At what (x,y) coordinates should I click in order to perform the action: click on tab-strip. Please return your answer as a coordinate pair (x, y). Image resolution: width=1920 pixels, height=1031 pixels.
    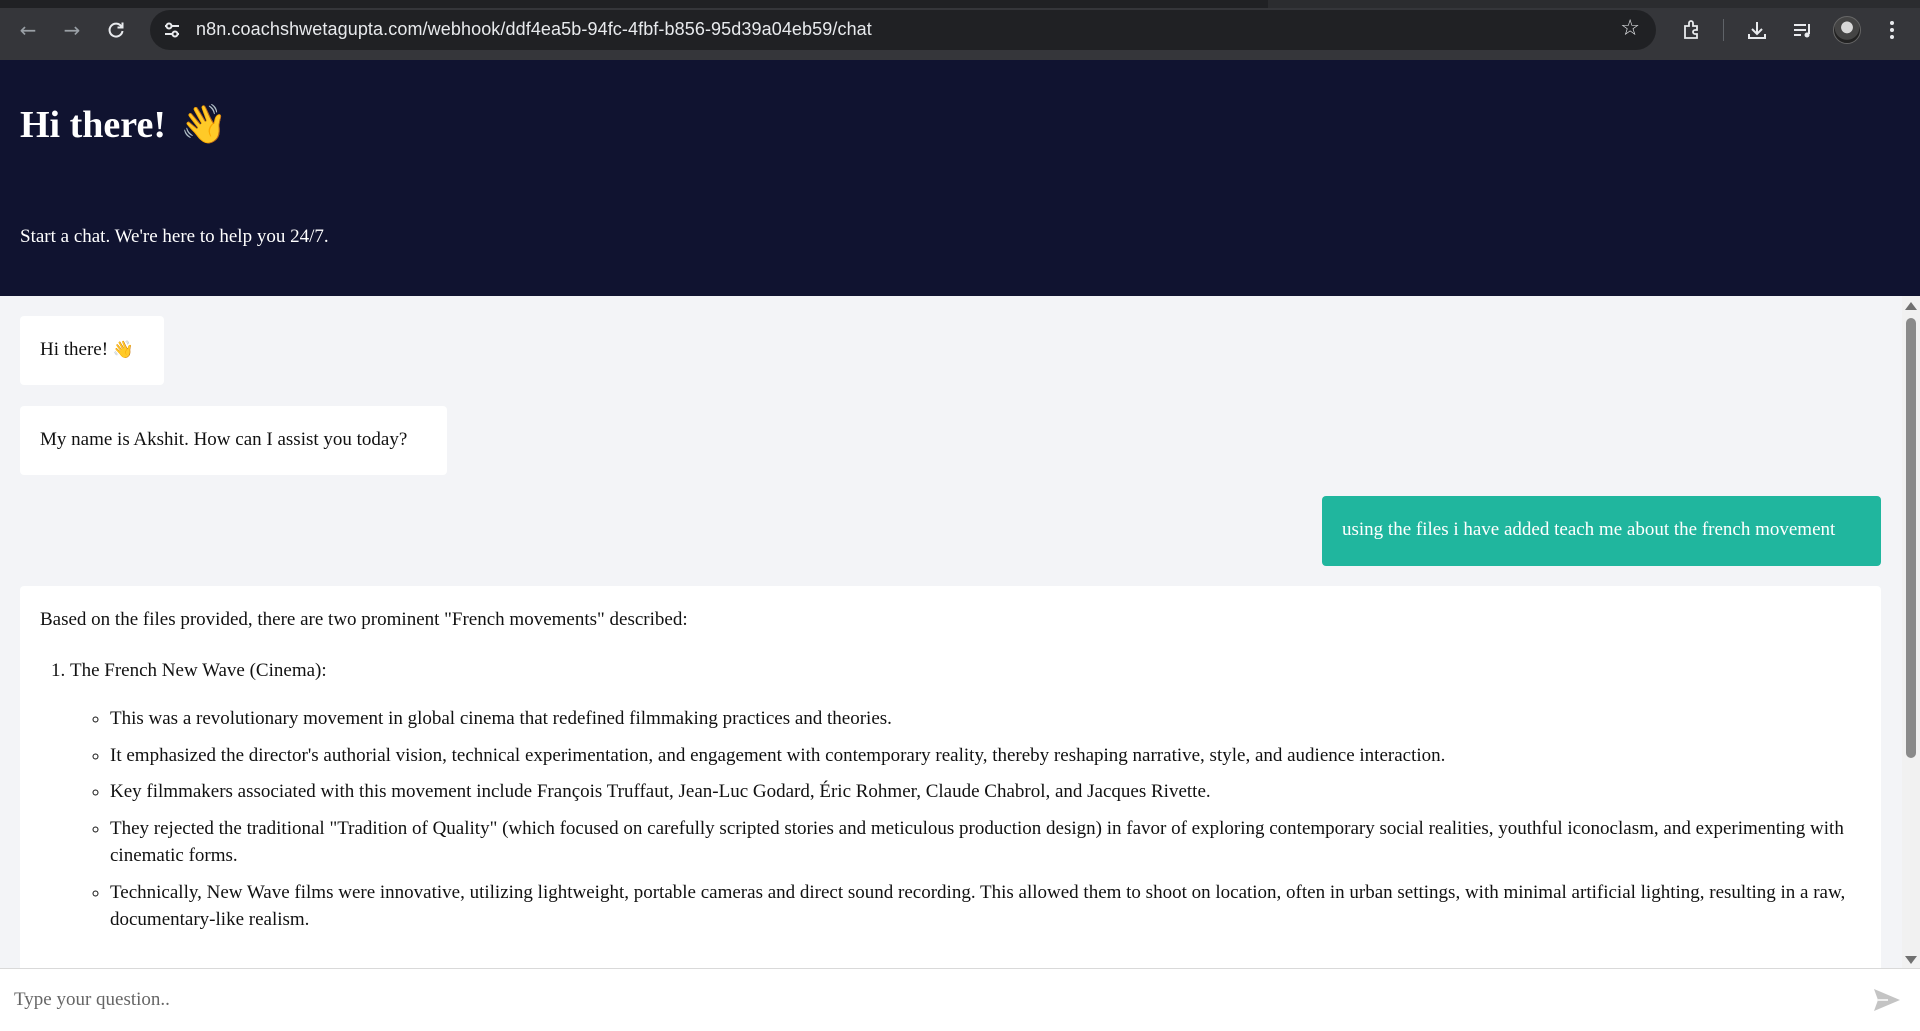
    Looking at the image, I should click on (960, 4).